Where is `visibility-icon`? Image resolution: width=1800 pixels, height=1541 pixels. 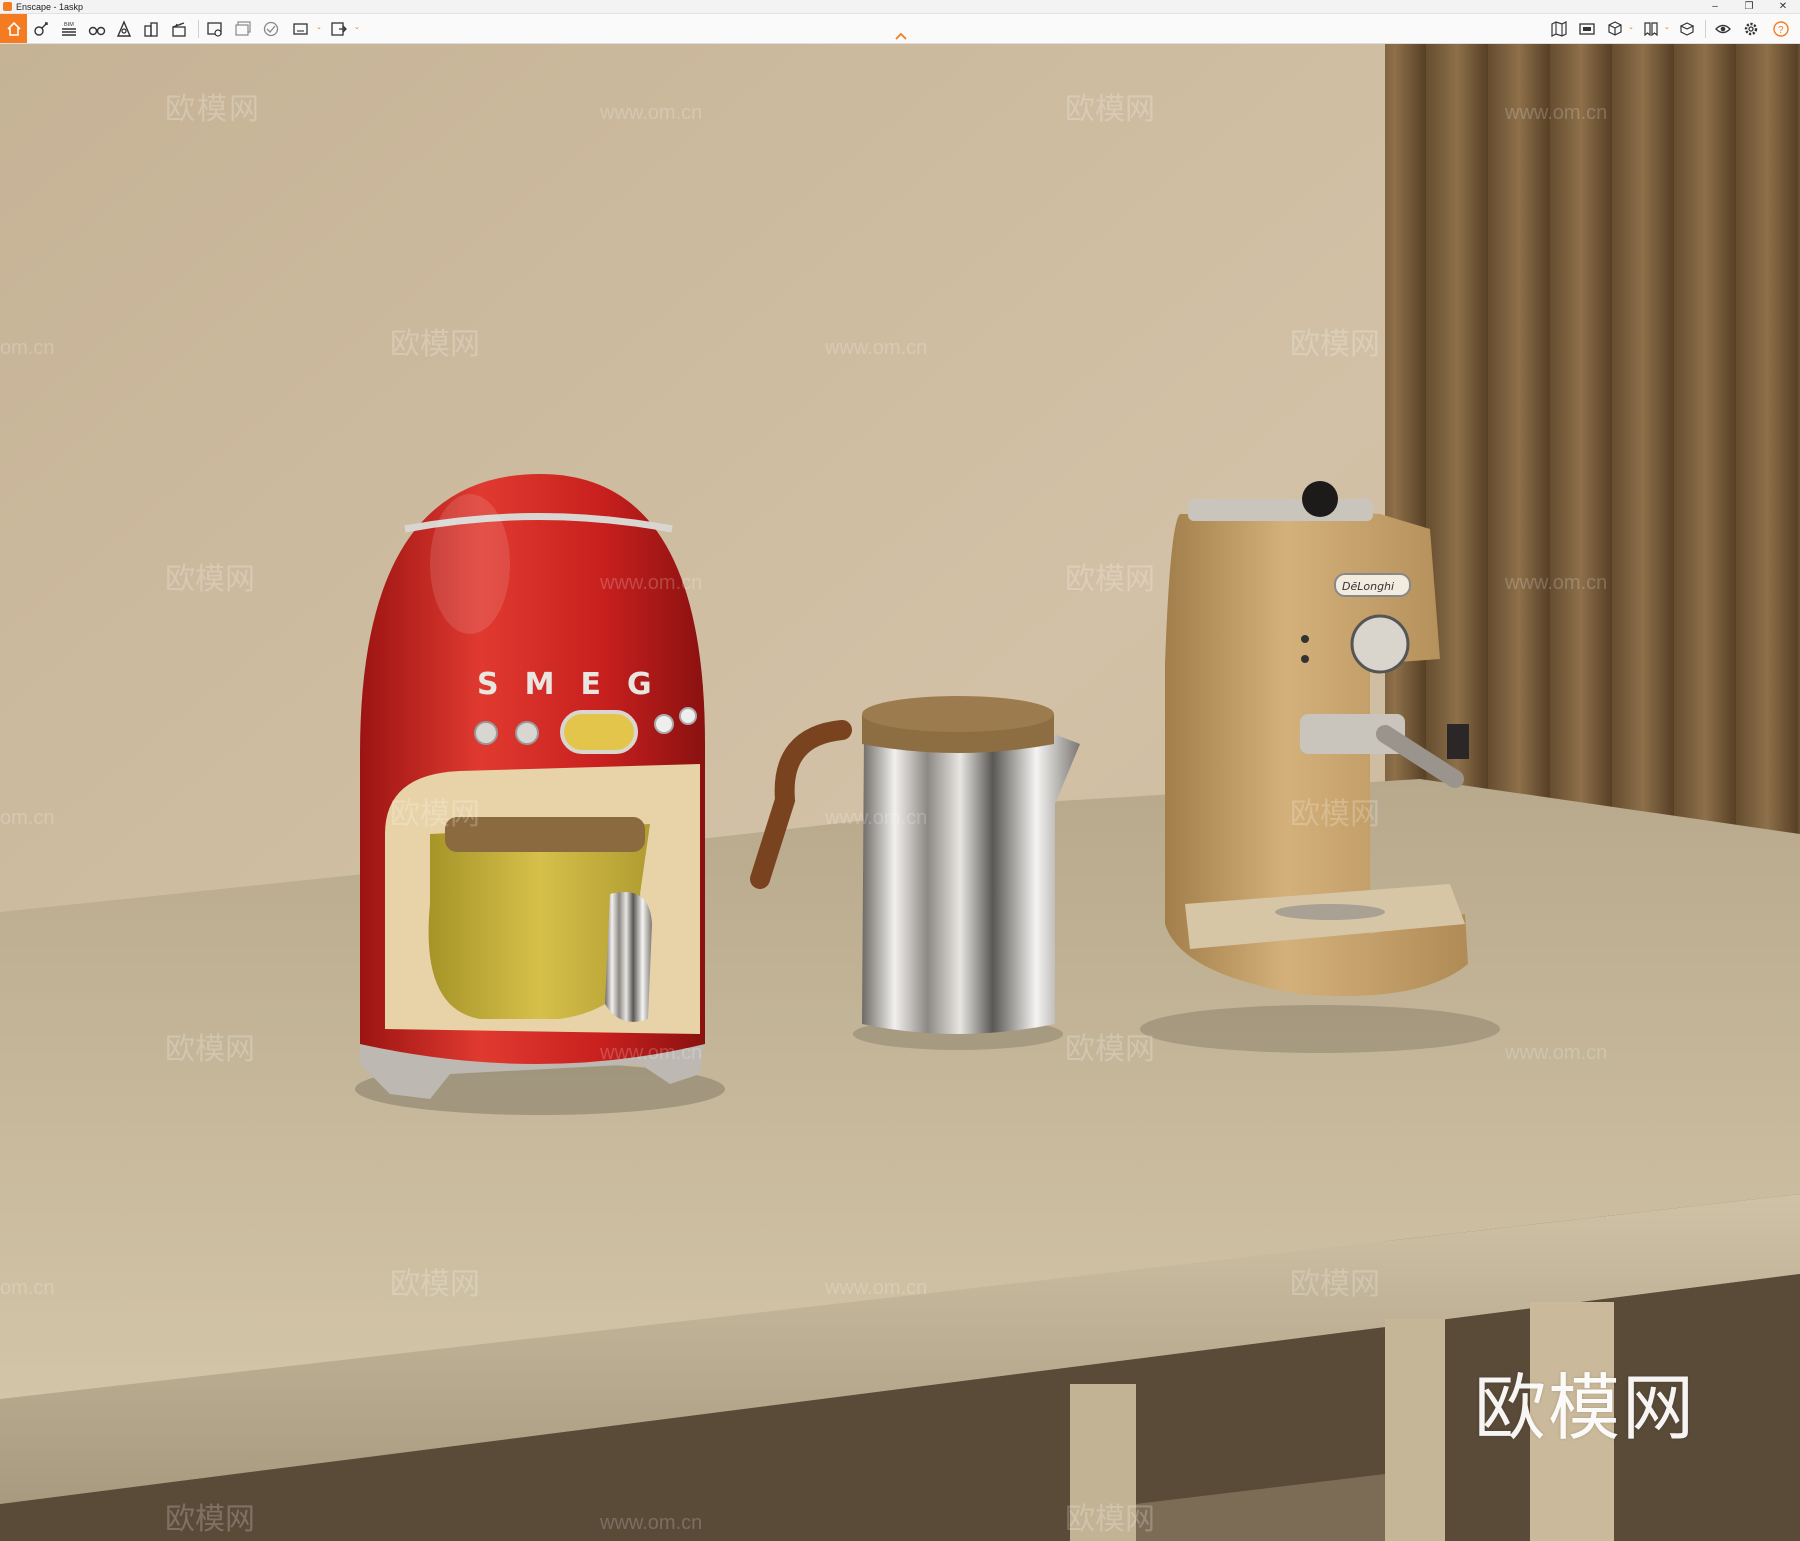 visibility-icon is located at coordinates (1723, 29).